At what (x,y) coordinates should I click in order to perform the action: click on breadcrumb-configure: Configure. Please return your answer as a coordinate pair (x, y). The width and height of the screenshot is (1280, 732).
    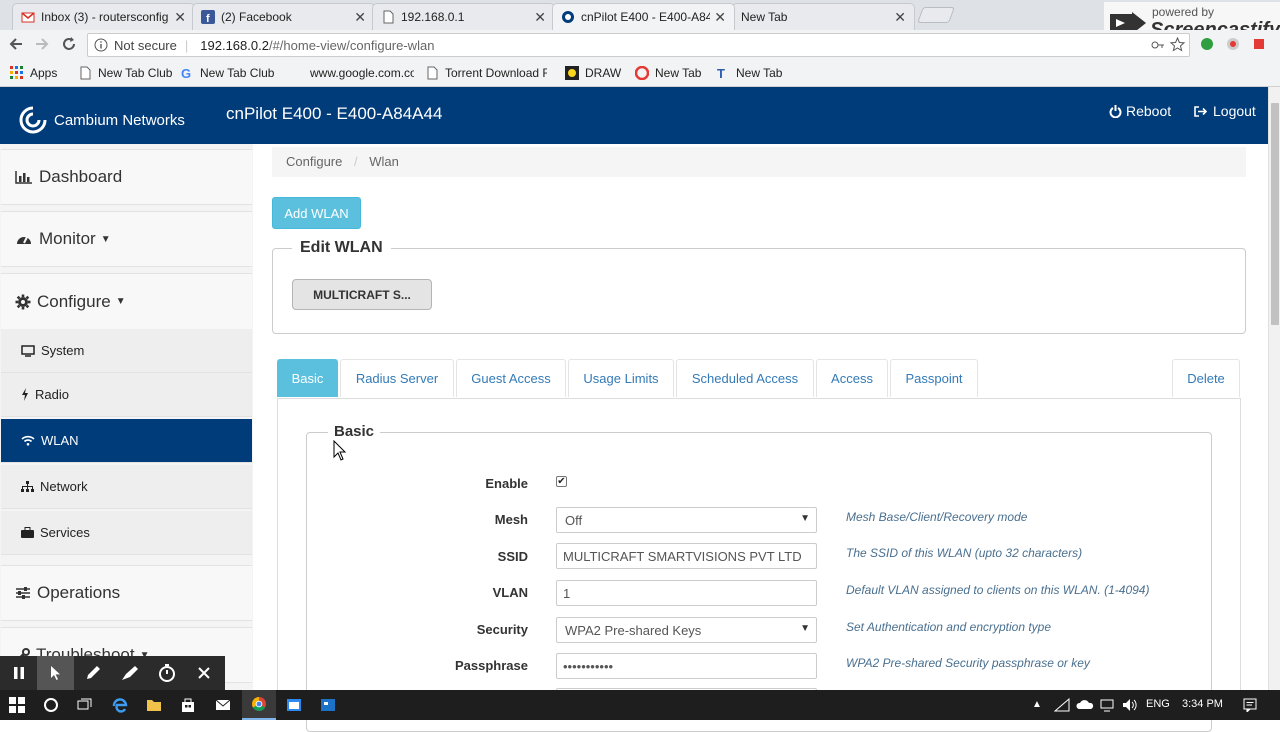
    Looking at the image, I should click on (314, 161).